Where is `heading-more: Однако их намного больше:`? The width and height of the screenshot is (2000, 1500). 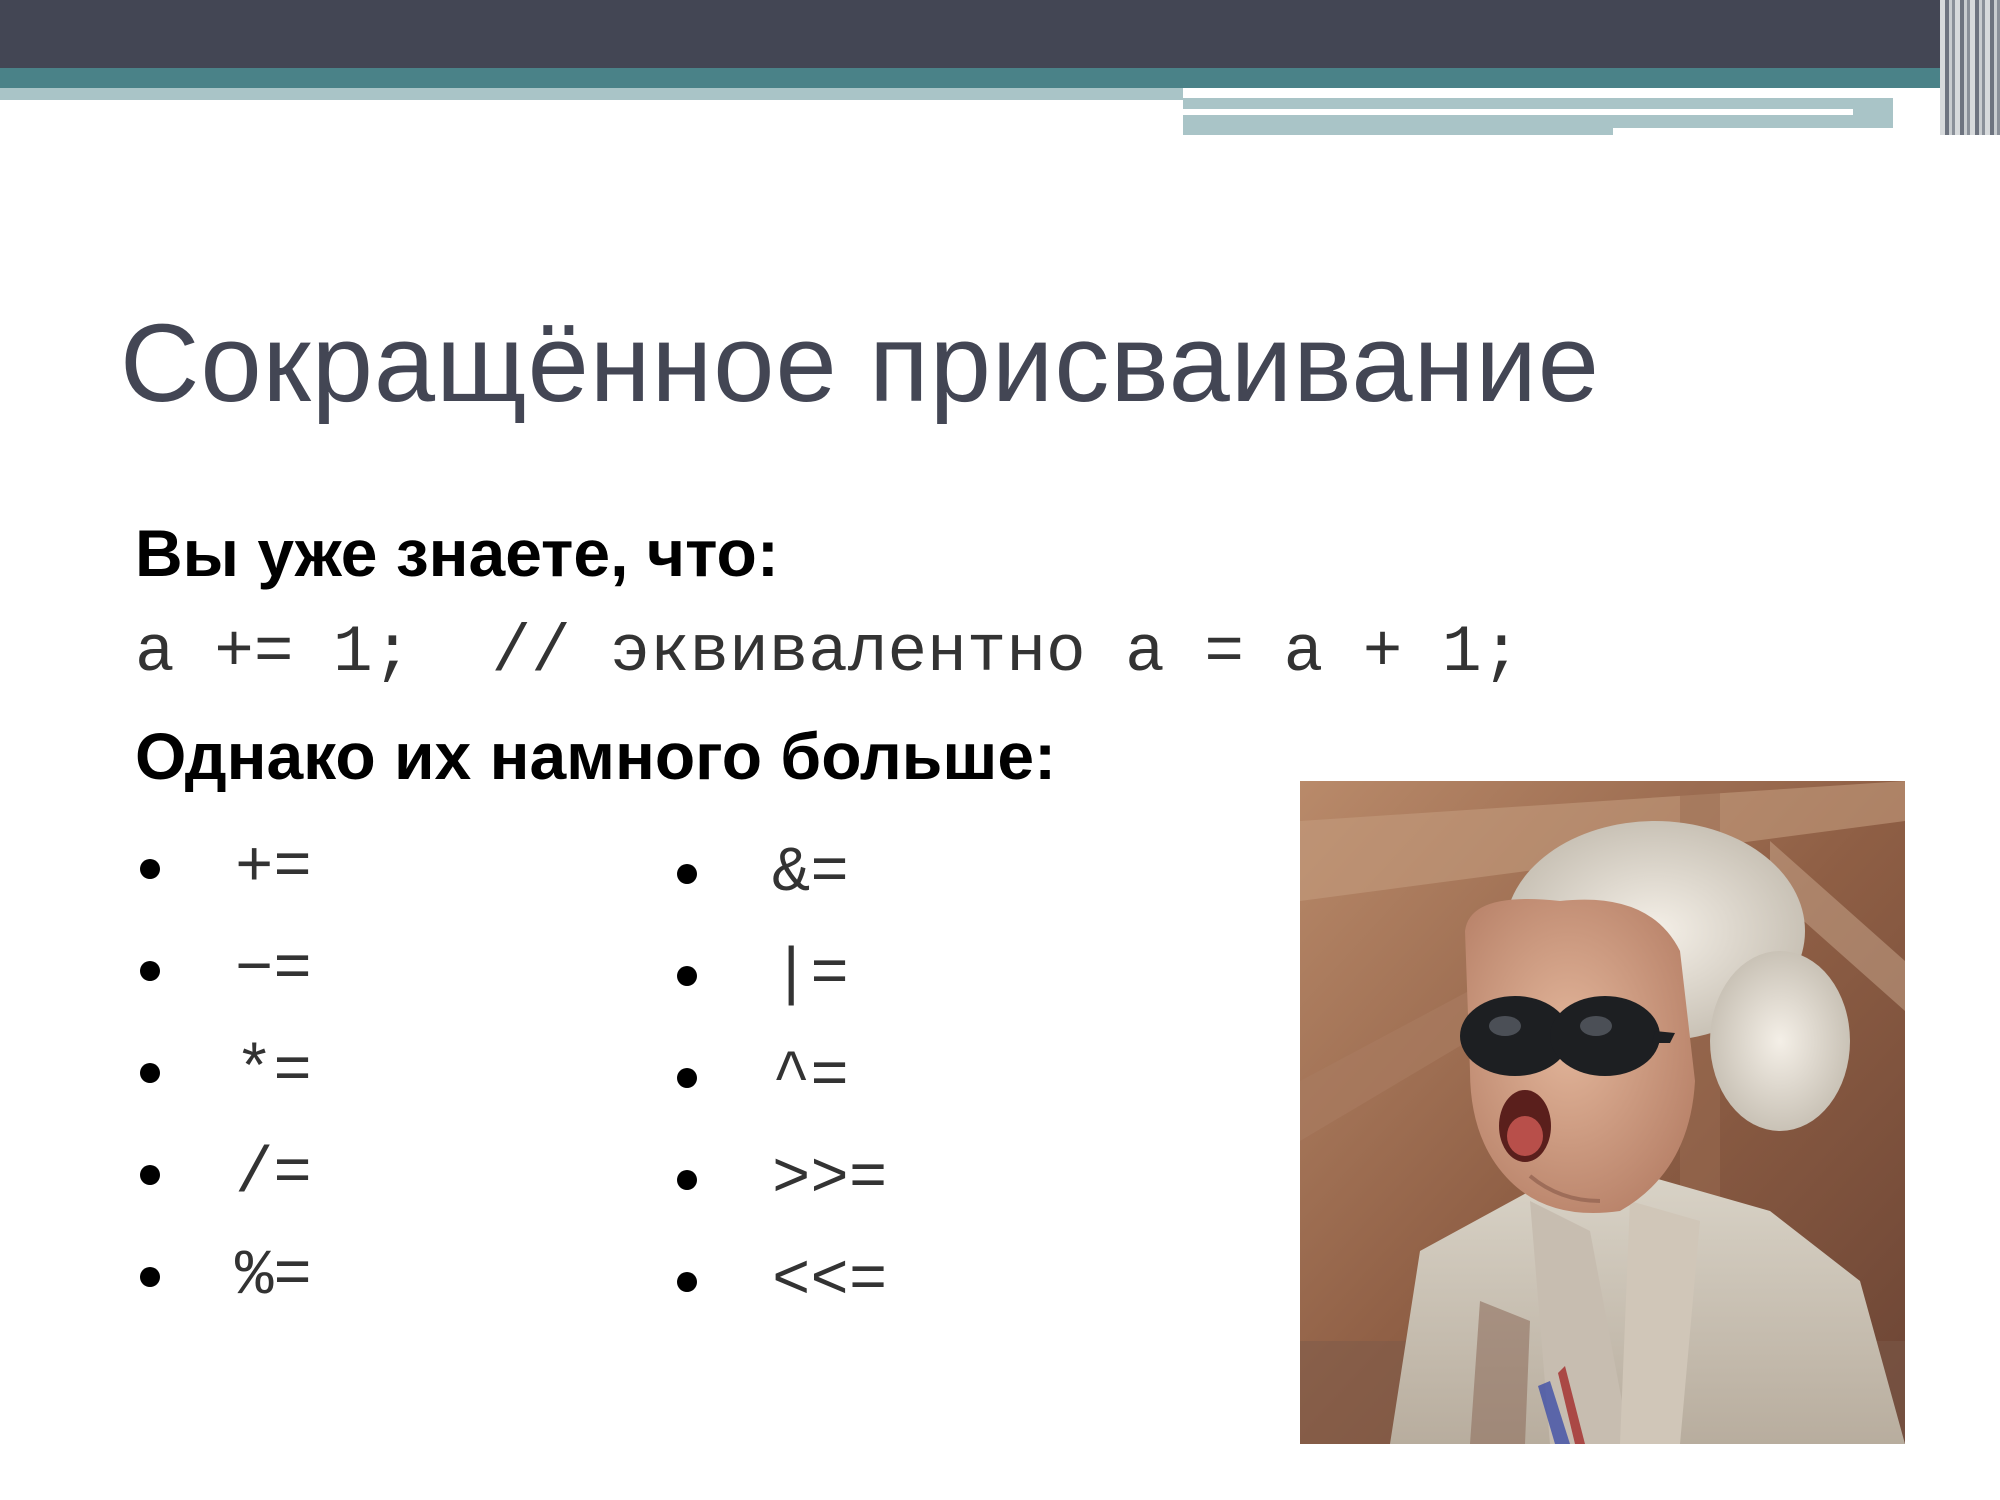 heading-more: Однако их намного больше: is located at coordinates (596, 756).